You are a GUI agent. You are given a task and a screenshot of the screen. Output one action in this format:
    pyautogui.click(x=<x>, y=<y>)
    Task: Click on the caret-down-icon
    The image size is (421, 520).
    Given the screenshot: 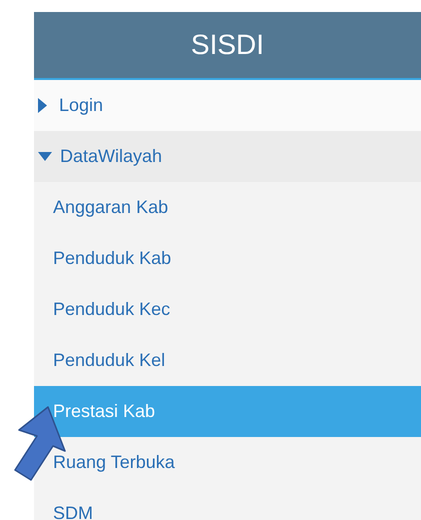 What is the action you would take?
    pyautogui.click(x=45, y=156)
    